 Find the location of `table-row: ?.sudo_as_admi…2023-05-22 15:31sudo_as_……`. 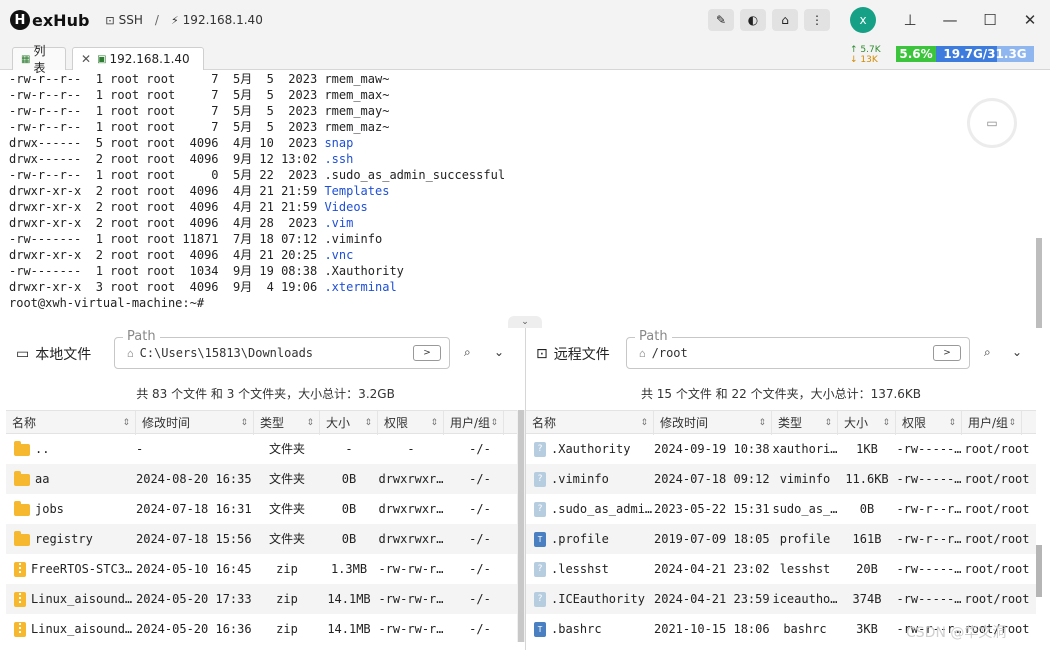

table-row: ?.sudo_as_admi…2023-05-22 15:31sudo_as_…… is located at coordinates (781, 509).